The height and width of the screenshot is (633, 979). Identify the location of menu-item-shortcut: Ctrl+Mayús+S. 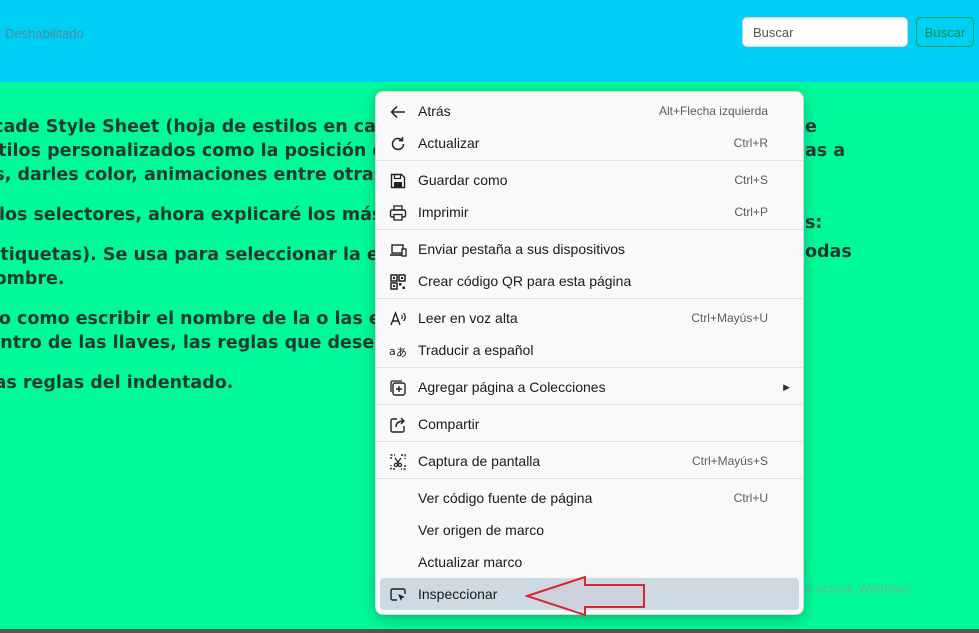
(729, 461).